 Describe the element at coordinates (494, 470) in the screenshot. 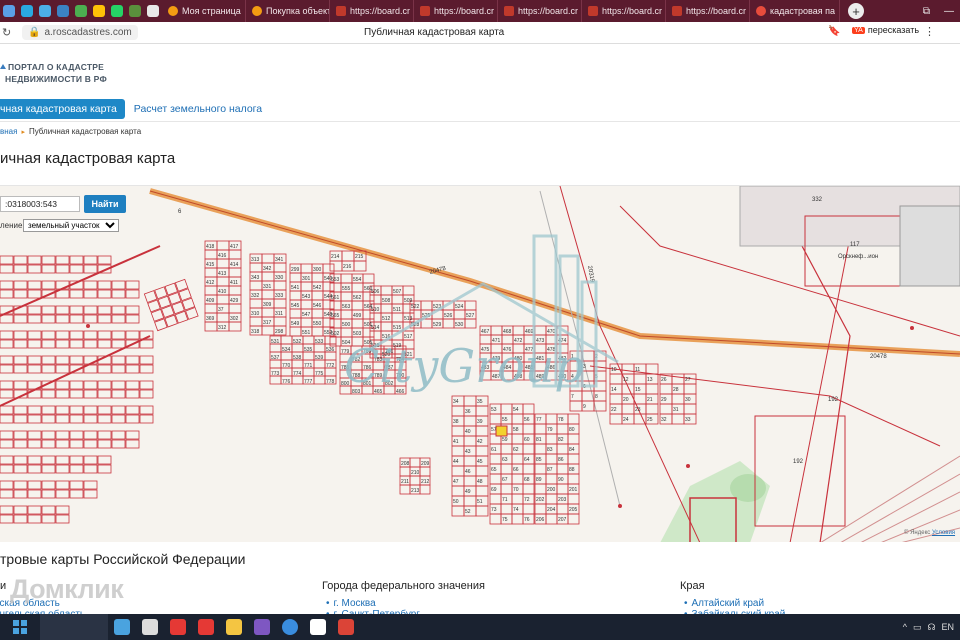

I see `parcel-number: 65` at that location.